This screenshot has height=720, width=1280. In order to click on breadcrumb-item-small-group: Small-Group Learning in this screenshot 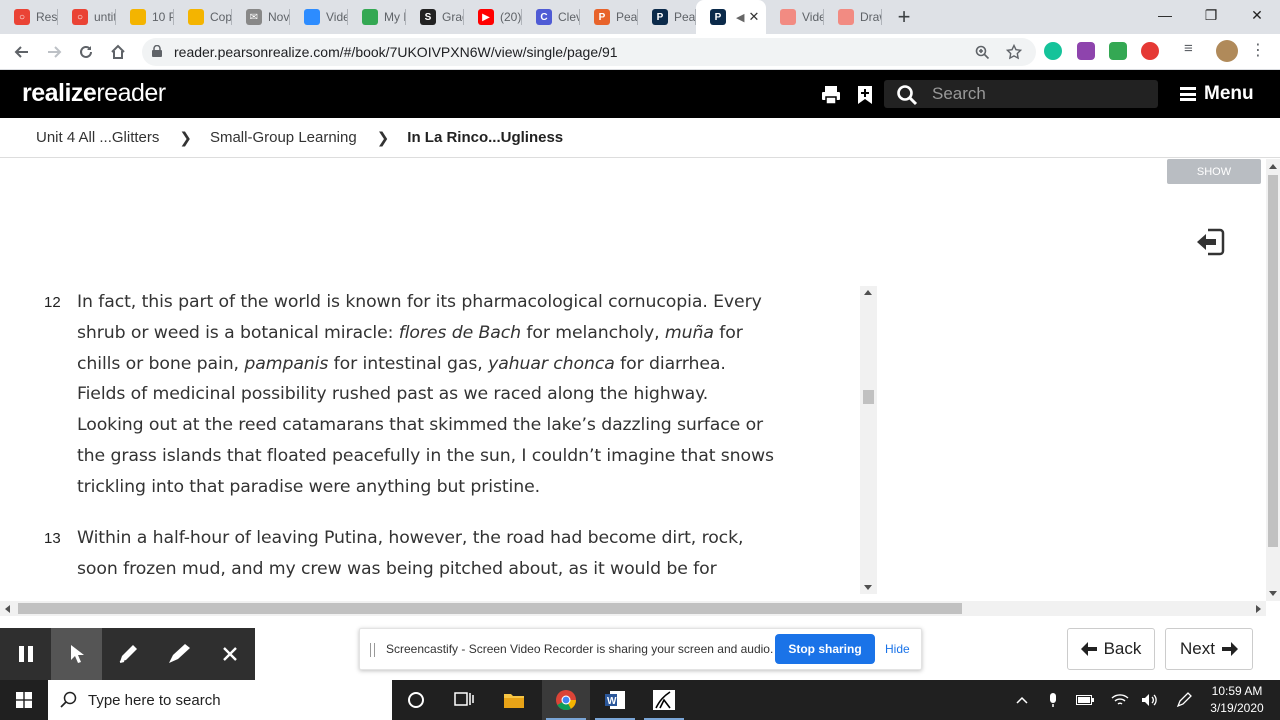, I will do `click(283, 137)`.